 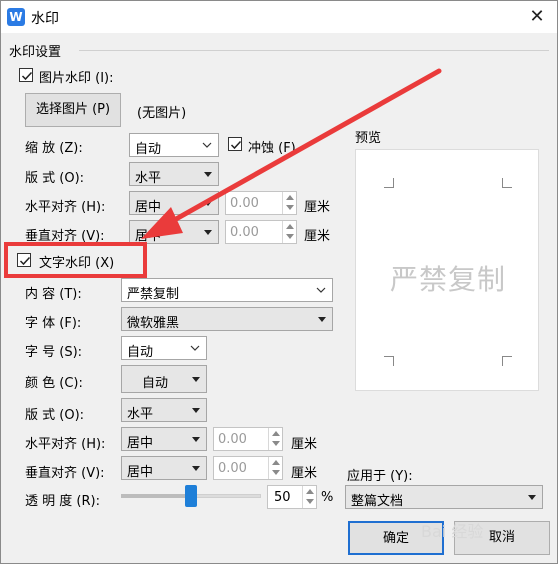 I want to click on dialog-title: 水印, so click(x=45, y=19).